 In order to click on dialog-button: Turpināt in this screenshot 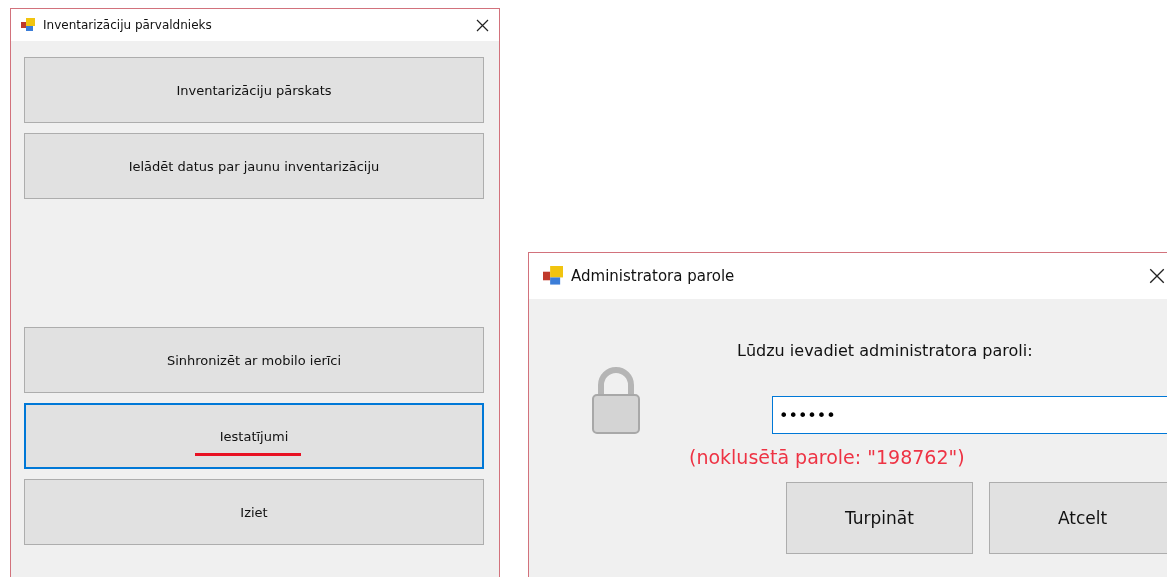, I will do `click(879, 518)`.